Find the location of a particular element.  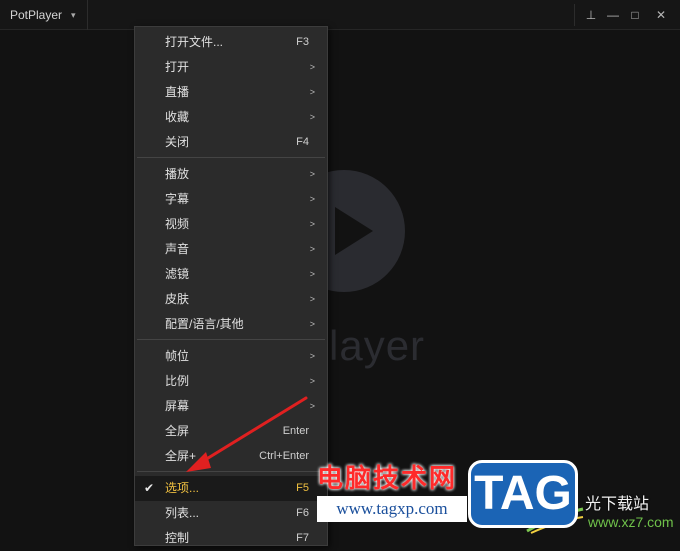

watermark-right-text: 光下载站 is located at coordinates (617, 504).